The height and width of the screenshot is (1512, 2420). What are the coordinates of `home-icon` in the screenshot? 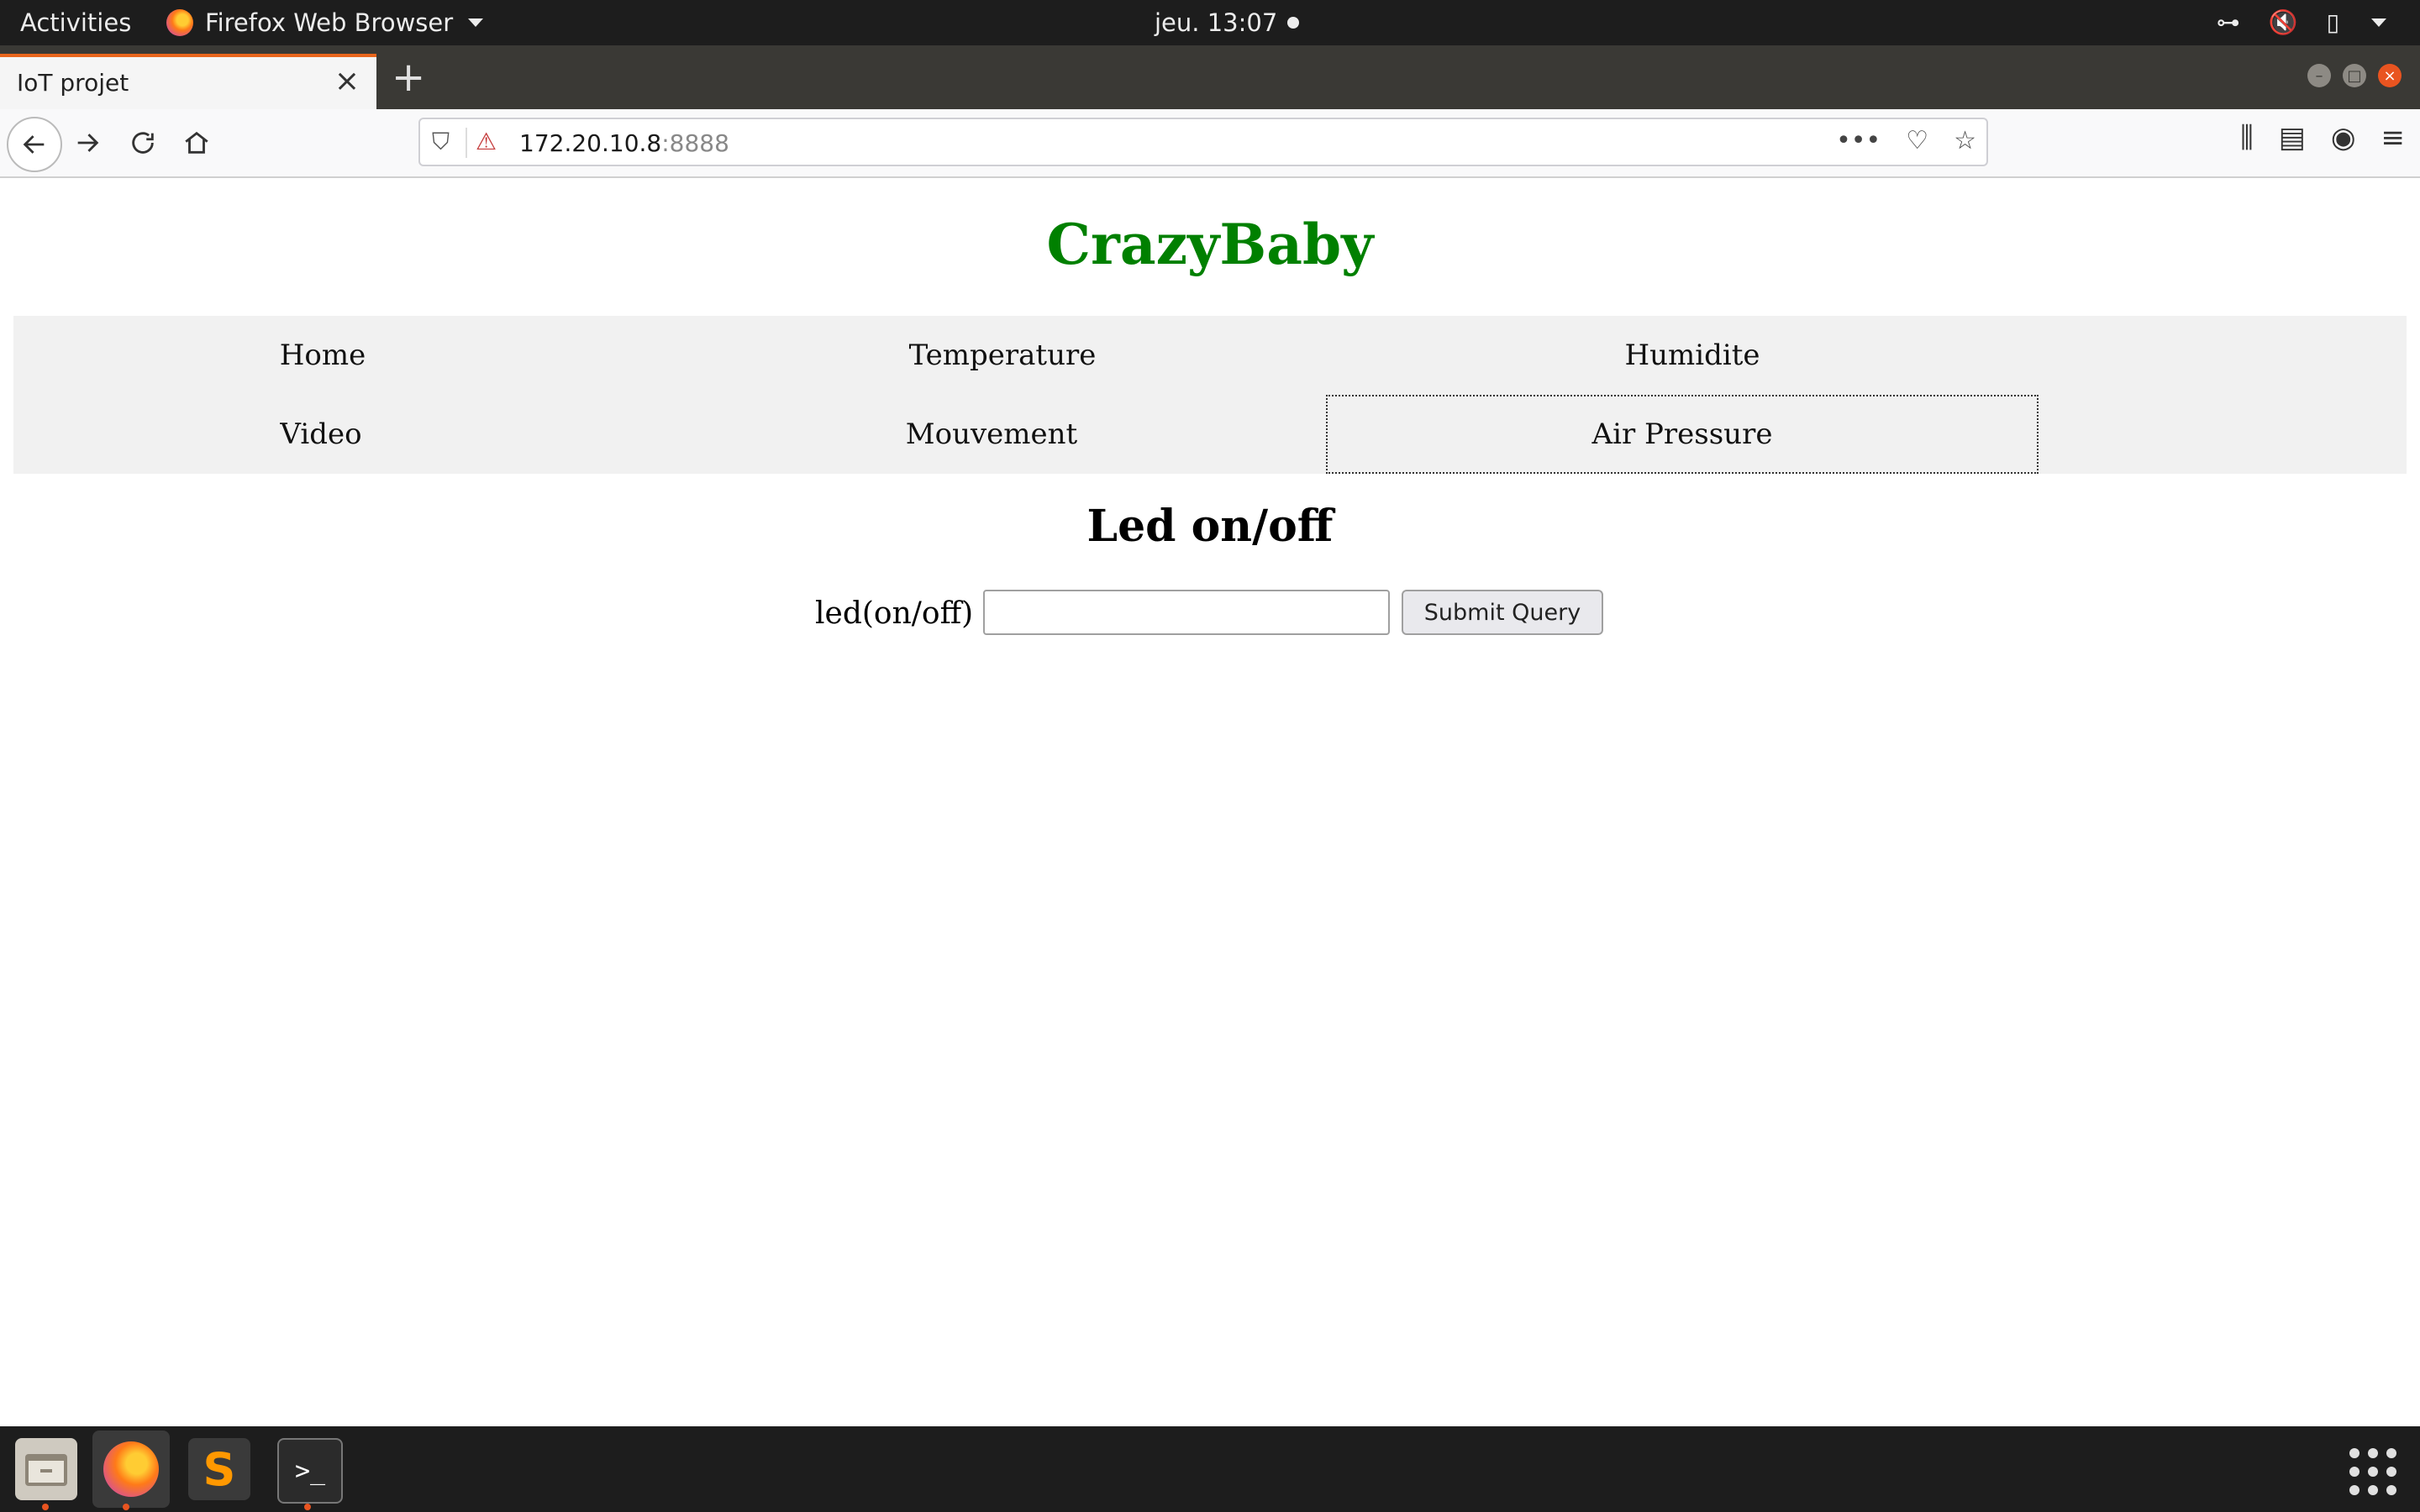 It's located at (196, 142).